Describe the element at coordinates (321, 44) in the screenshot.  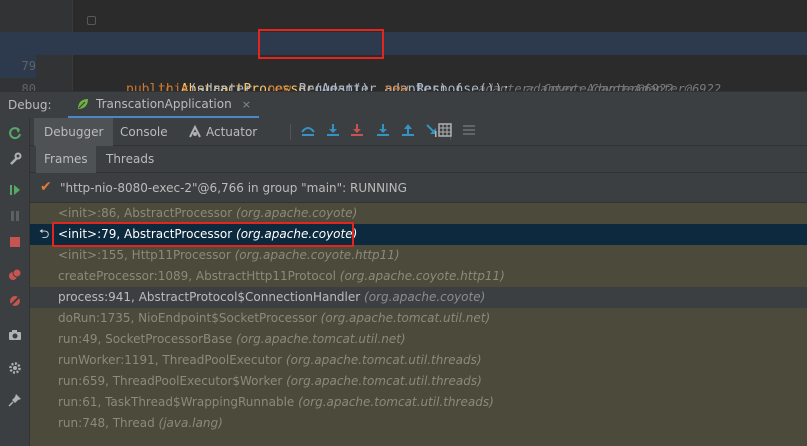
I see `highlight-box-new-request` at that location.